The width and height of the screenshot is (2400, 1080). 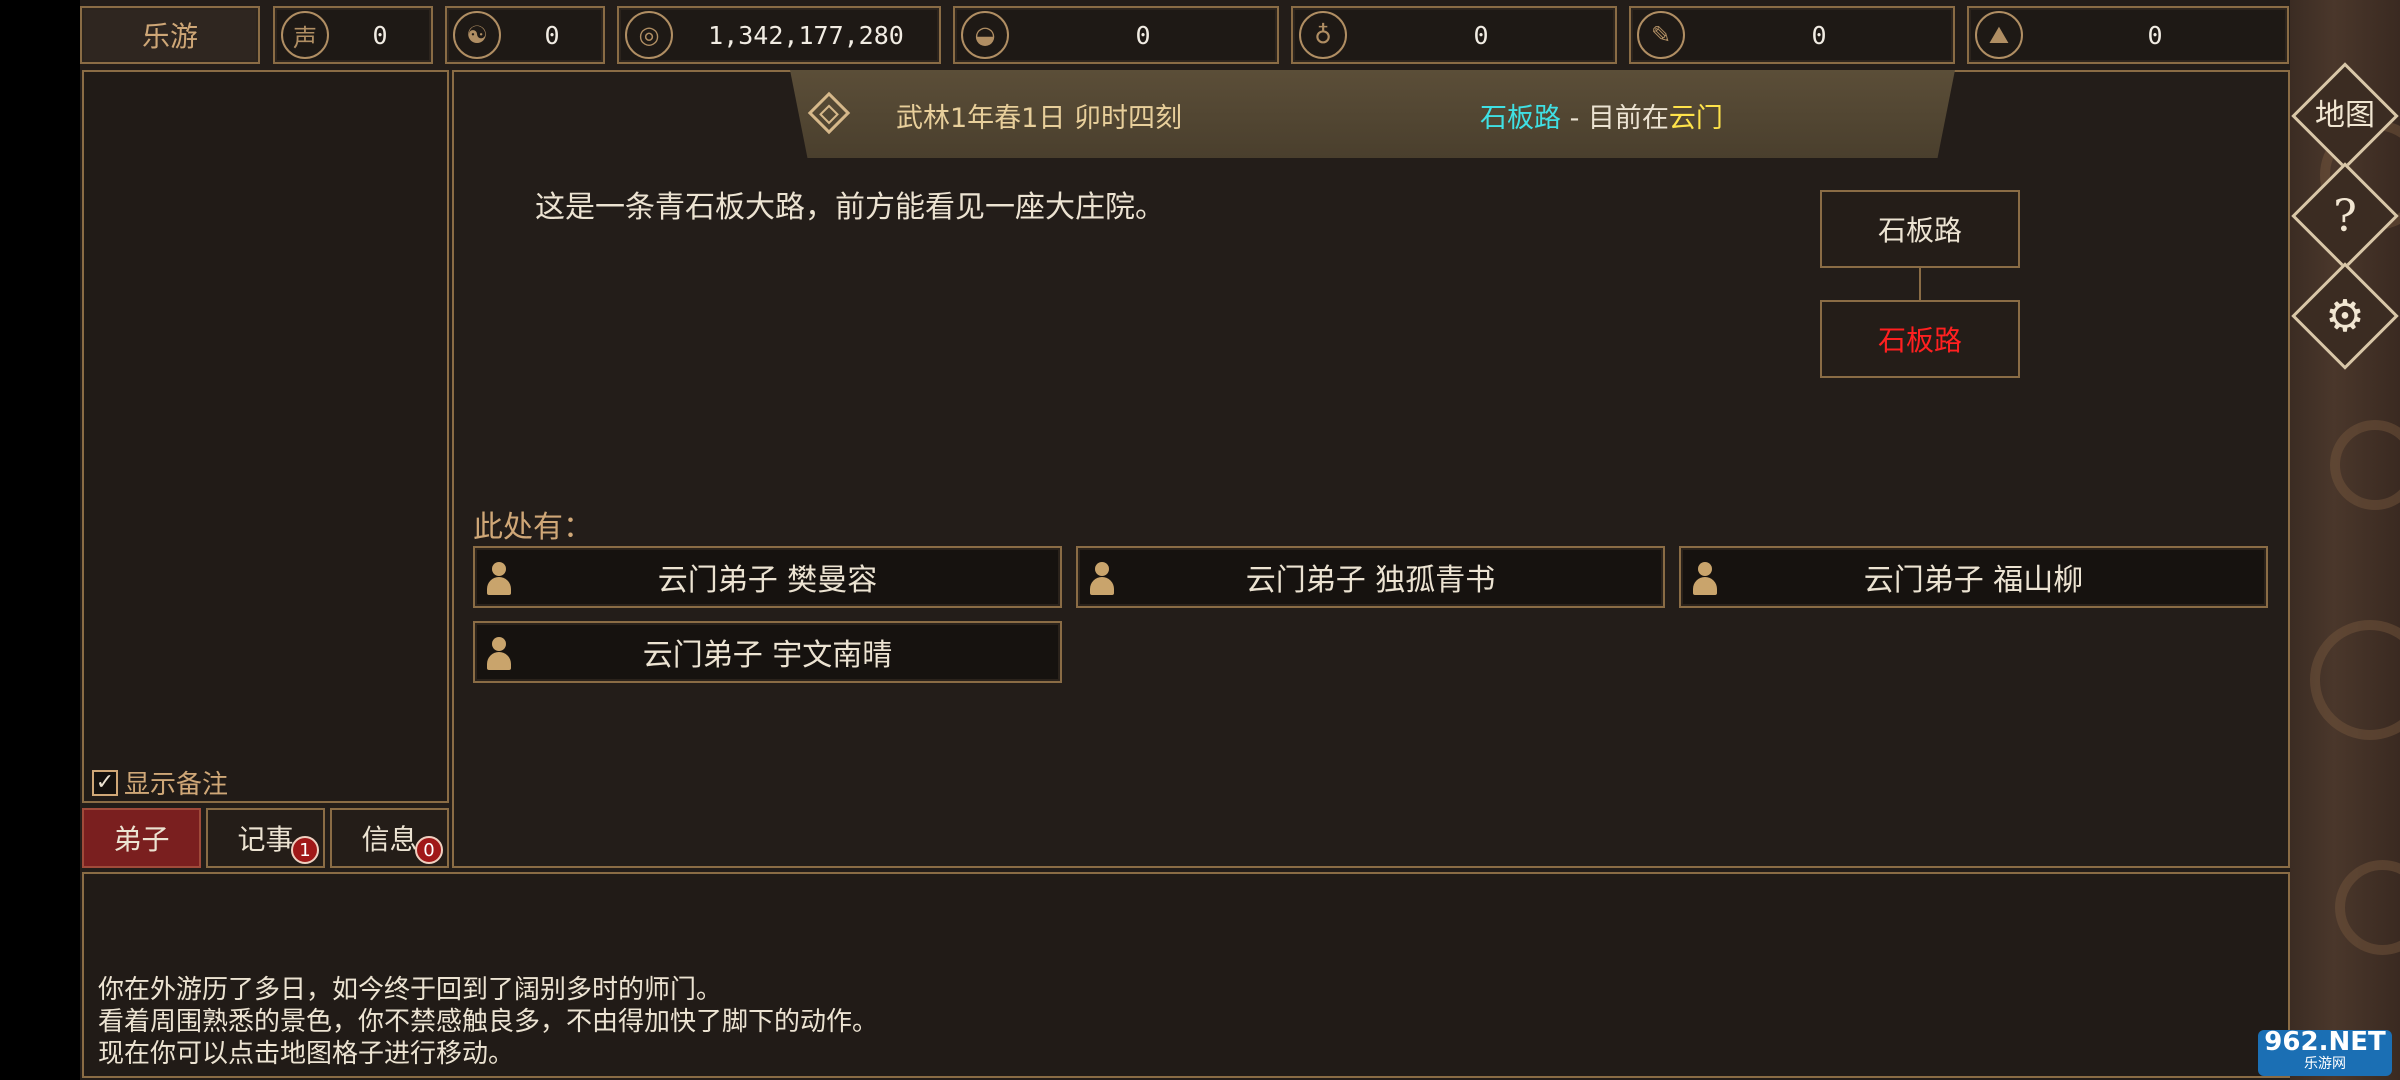 What do you see at coordinates (2345, 216) in the screenshot?
I see `help-icon: ?` at bounding box center [2345, 216].